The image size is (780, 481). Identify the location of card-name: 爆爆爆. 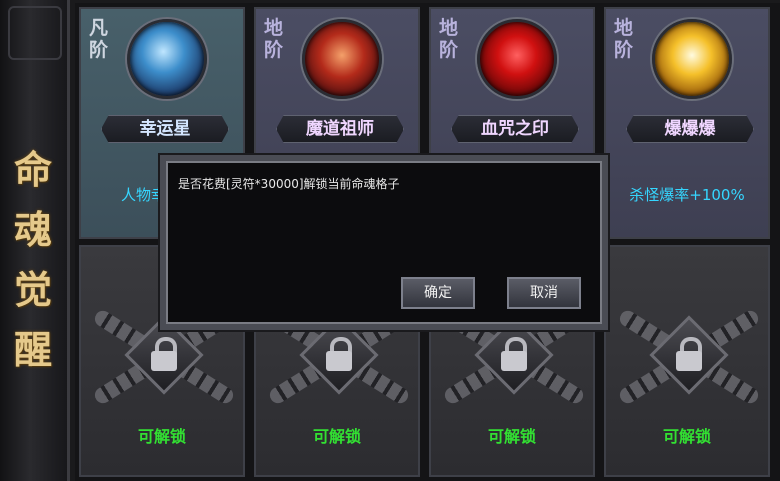
(690, 129).